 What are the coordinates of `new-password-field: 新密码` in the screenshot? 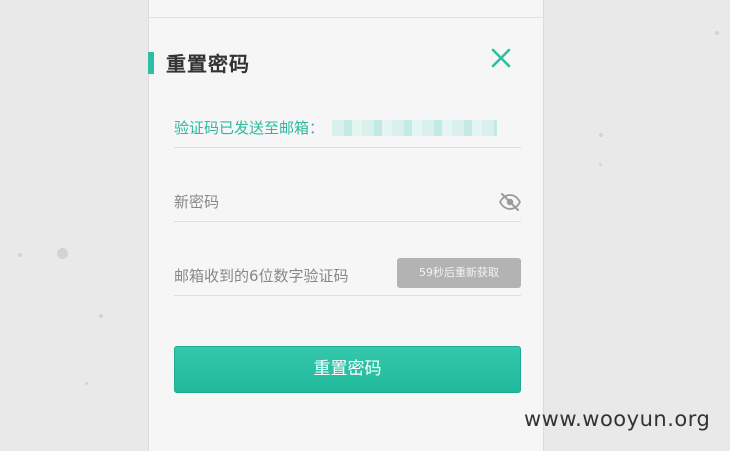 It's located at (348, 202).